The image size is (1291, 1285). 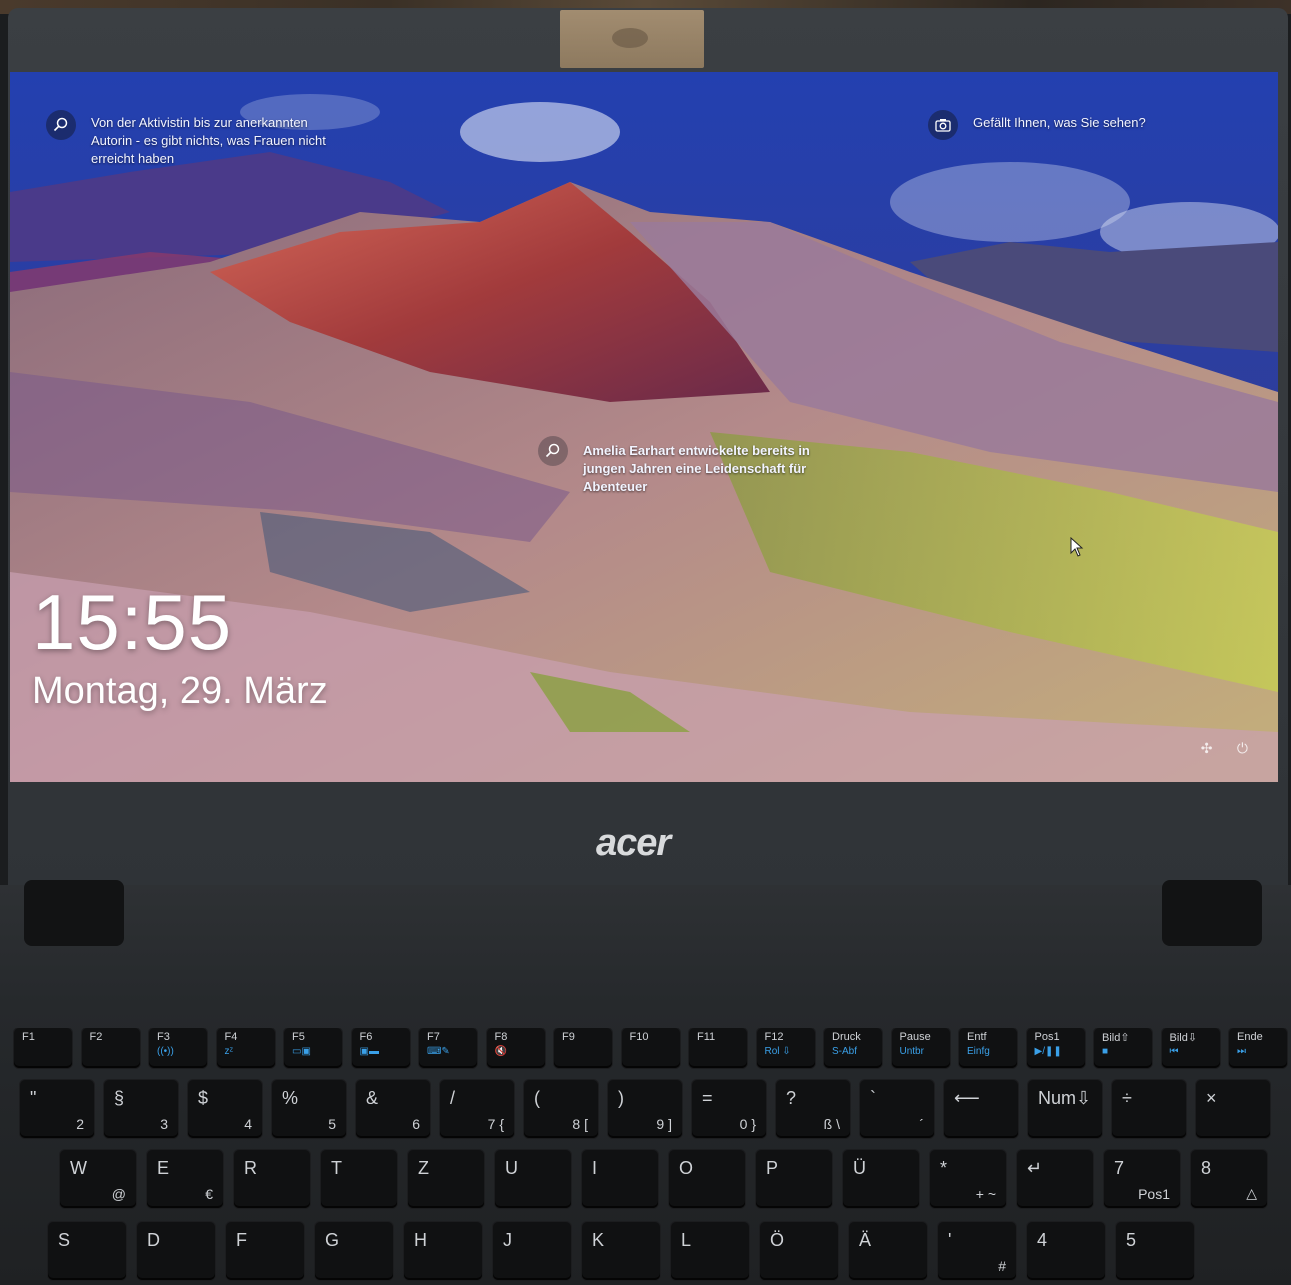 What do you see at coordinates (336, 1168) in the screenshot?
I see `key-label: T` at bounding box center [336, 1168].